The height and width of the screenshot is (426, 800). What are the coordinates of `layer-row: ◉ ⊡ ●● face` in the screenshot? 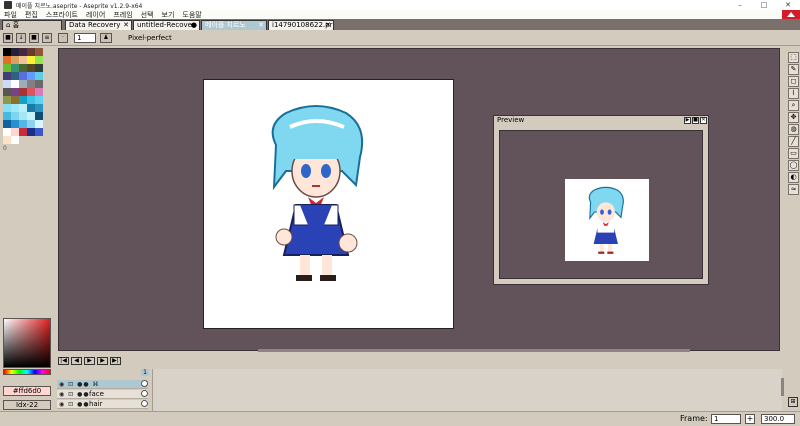 It's located at (102, 394).